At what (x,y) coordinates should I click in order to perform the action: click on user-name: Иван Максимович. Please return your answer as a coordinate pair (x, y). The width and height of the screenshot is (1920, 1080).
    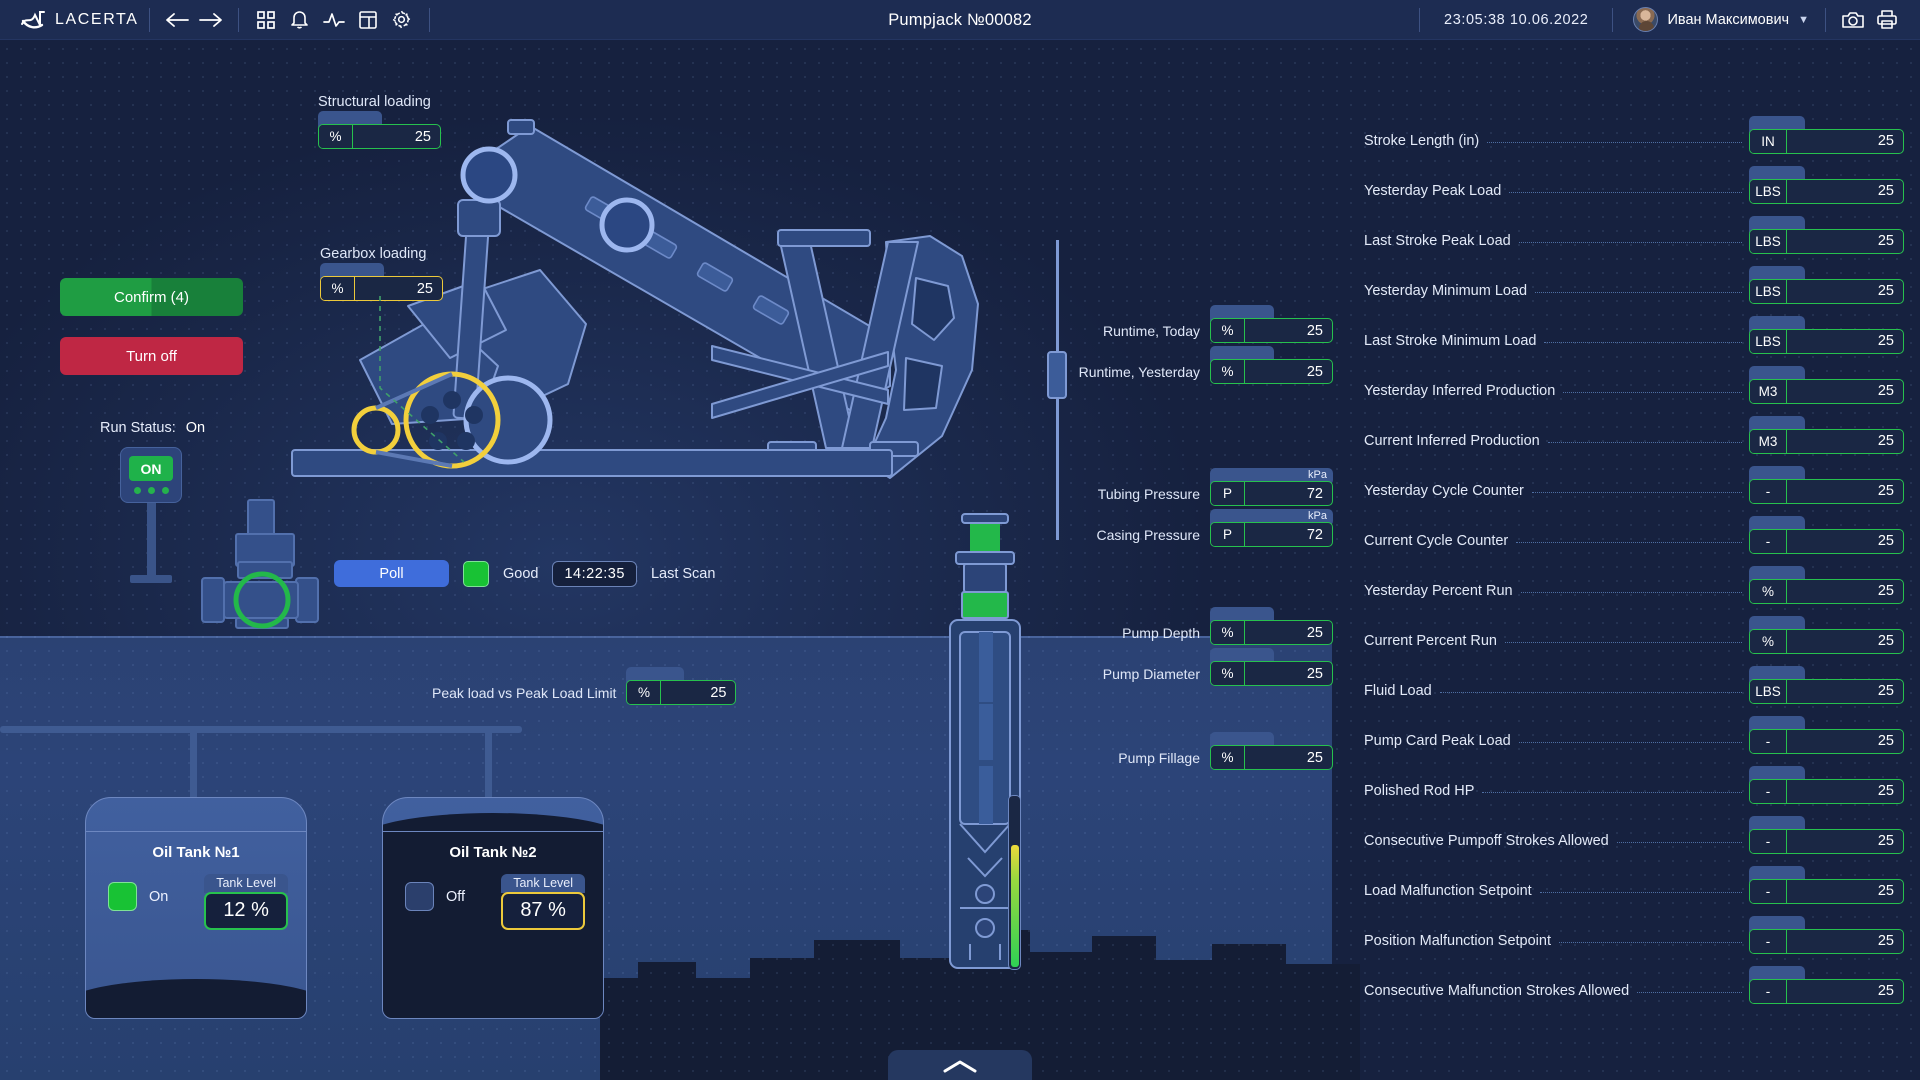
    Looking at the image, I should click on (1728, 19).